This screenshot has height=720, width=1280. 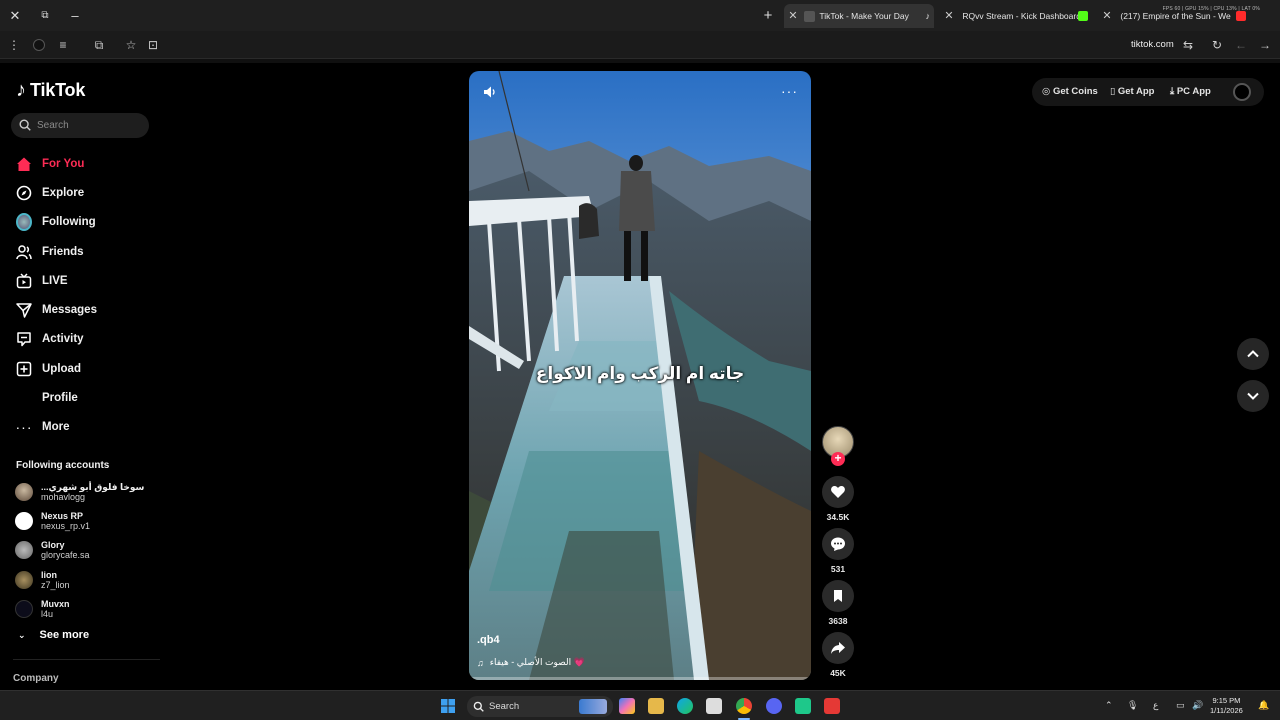 What do you see at coordinates (1241, 45) in the screenshot?
I see `forward-icon: ←` at bounding box center [1241, 45].